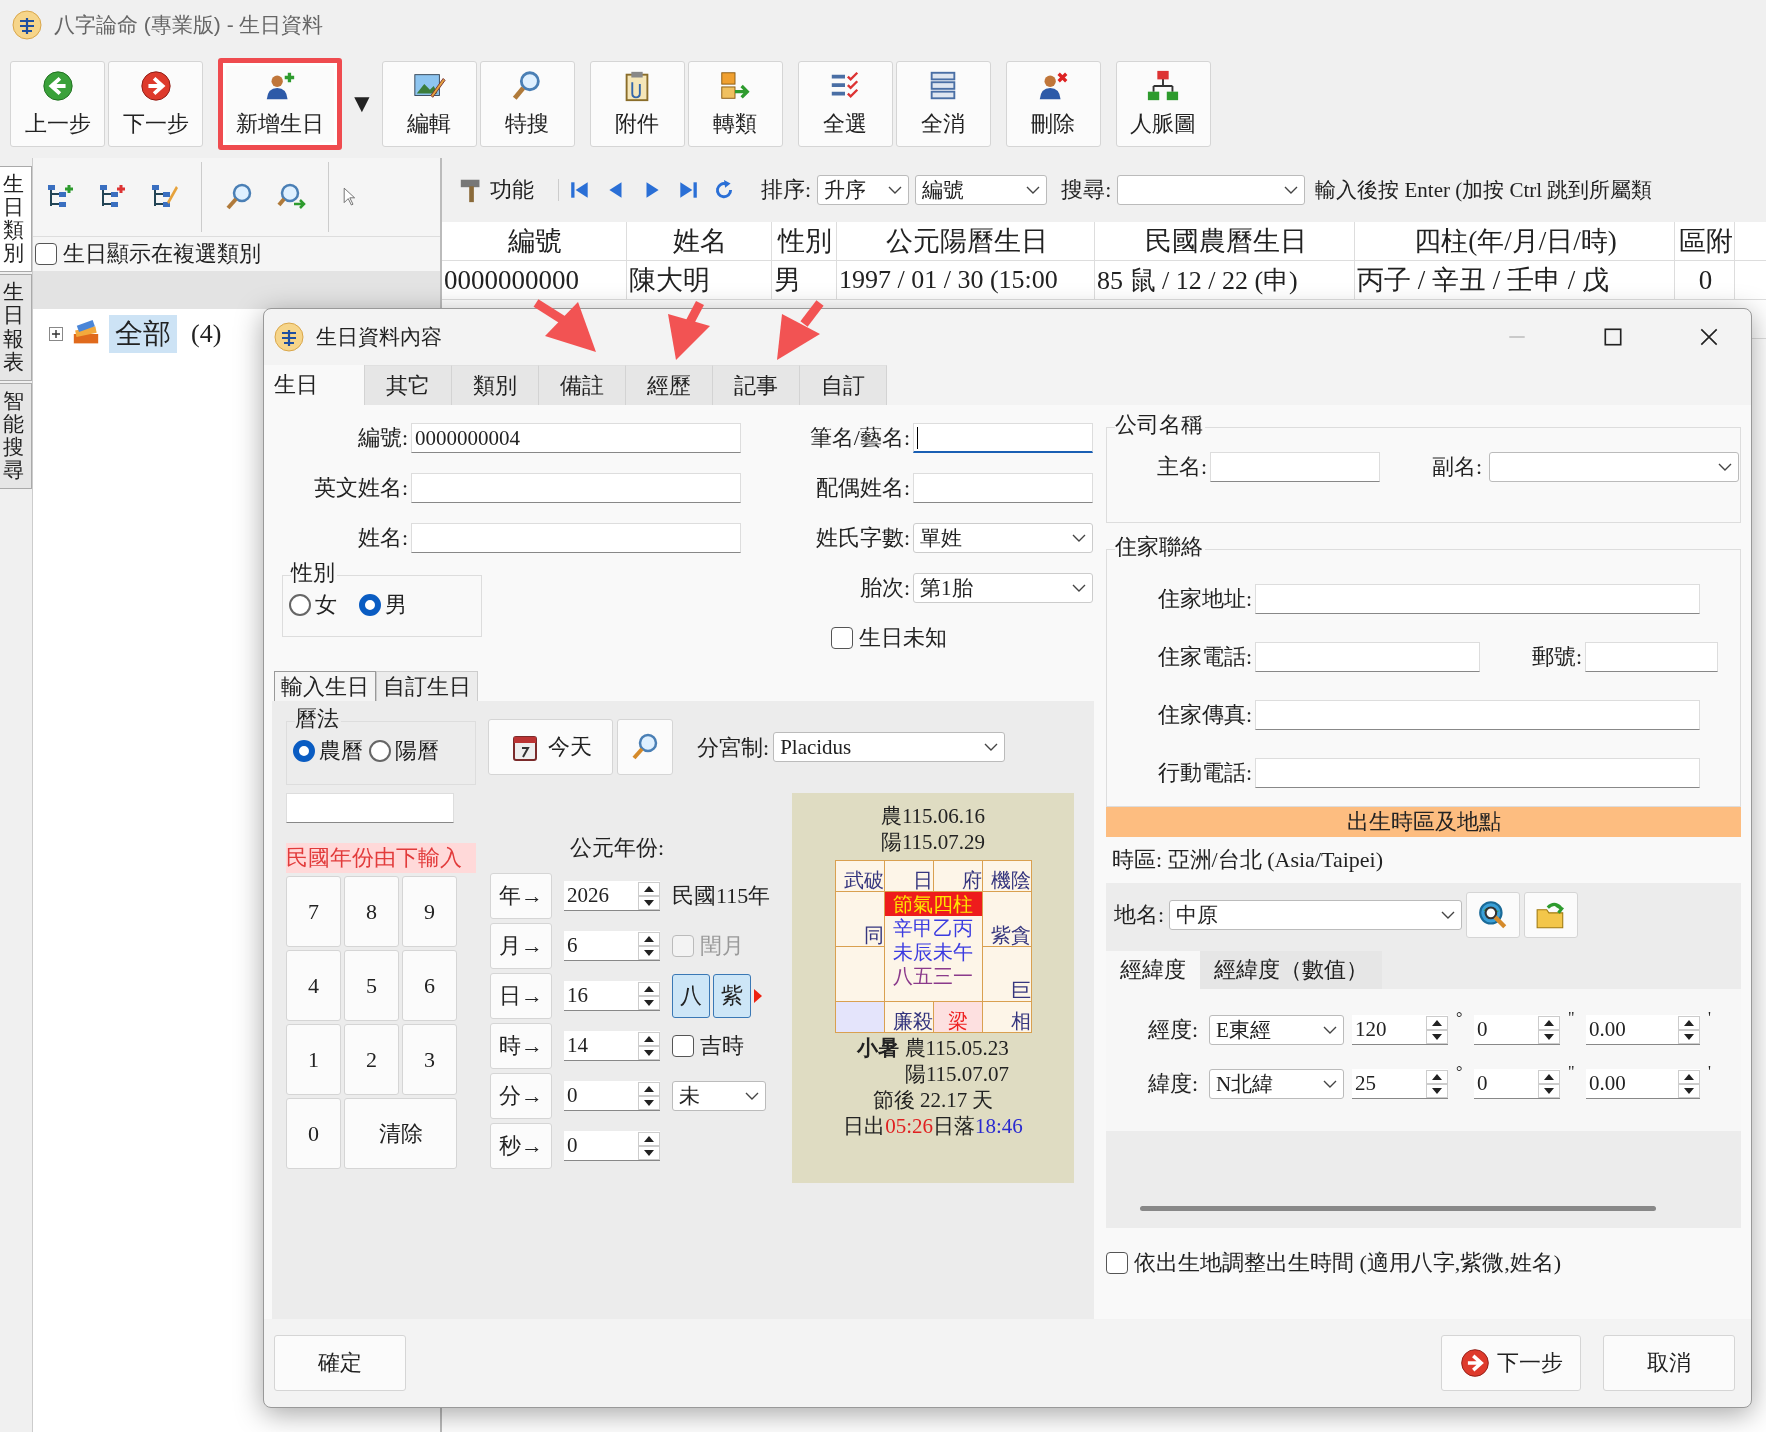 This screenshot has width=1766, height=1432. I want to click on dropdown-arrow: ▼, so click(362, 104).